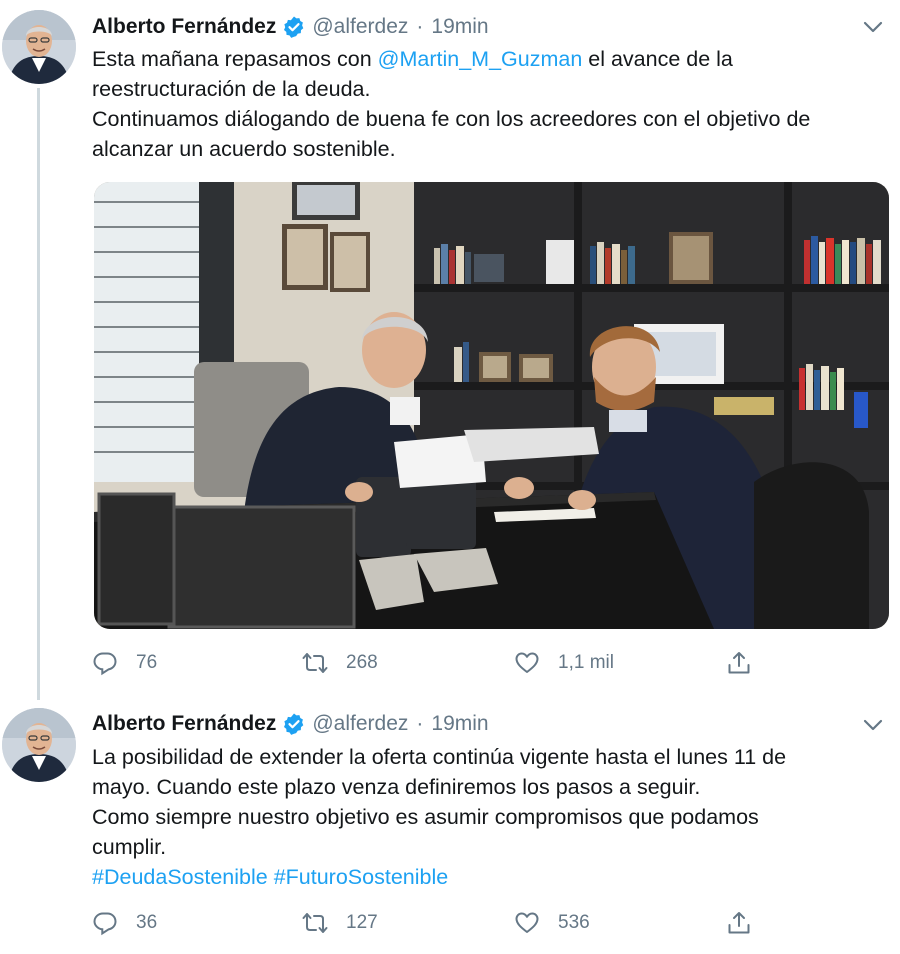  What do you see at coordinates (231, 89) in the screenshot?
I see `tweet-text-line: reestructuración de la deuda.` at bounding box center [231, 89].